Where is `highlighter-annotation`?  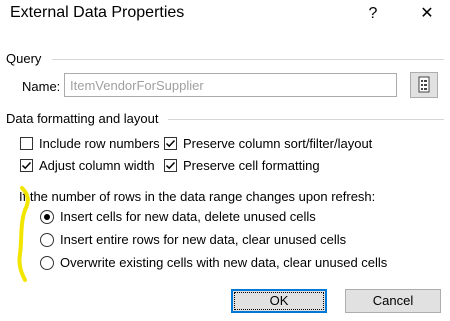 highlighter-annotation is located at coordinates (23, 234).